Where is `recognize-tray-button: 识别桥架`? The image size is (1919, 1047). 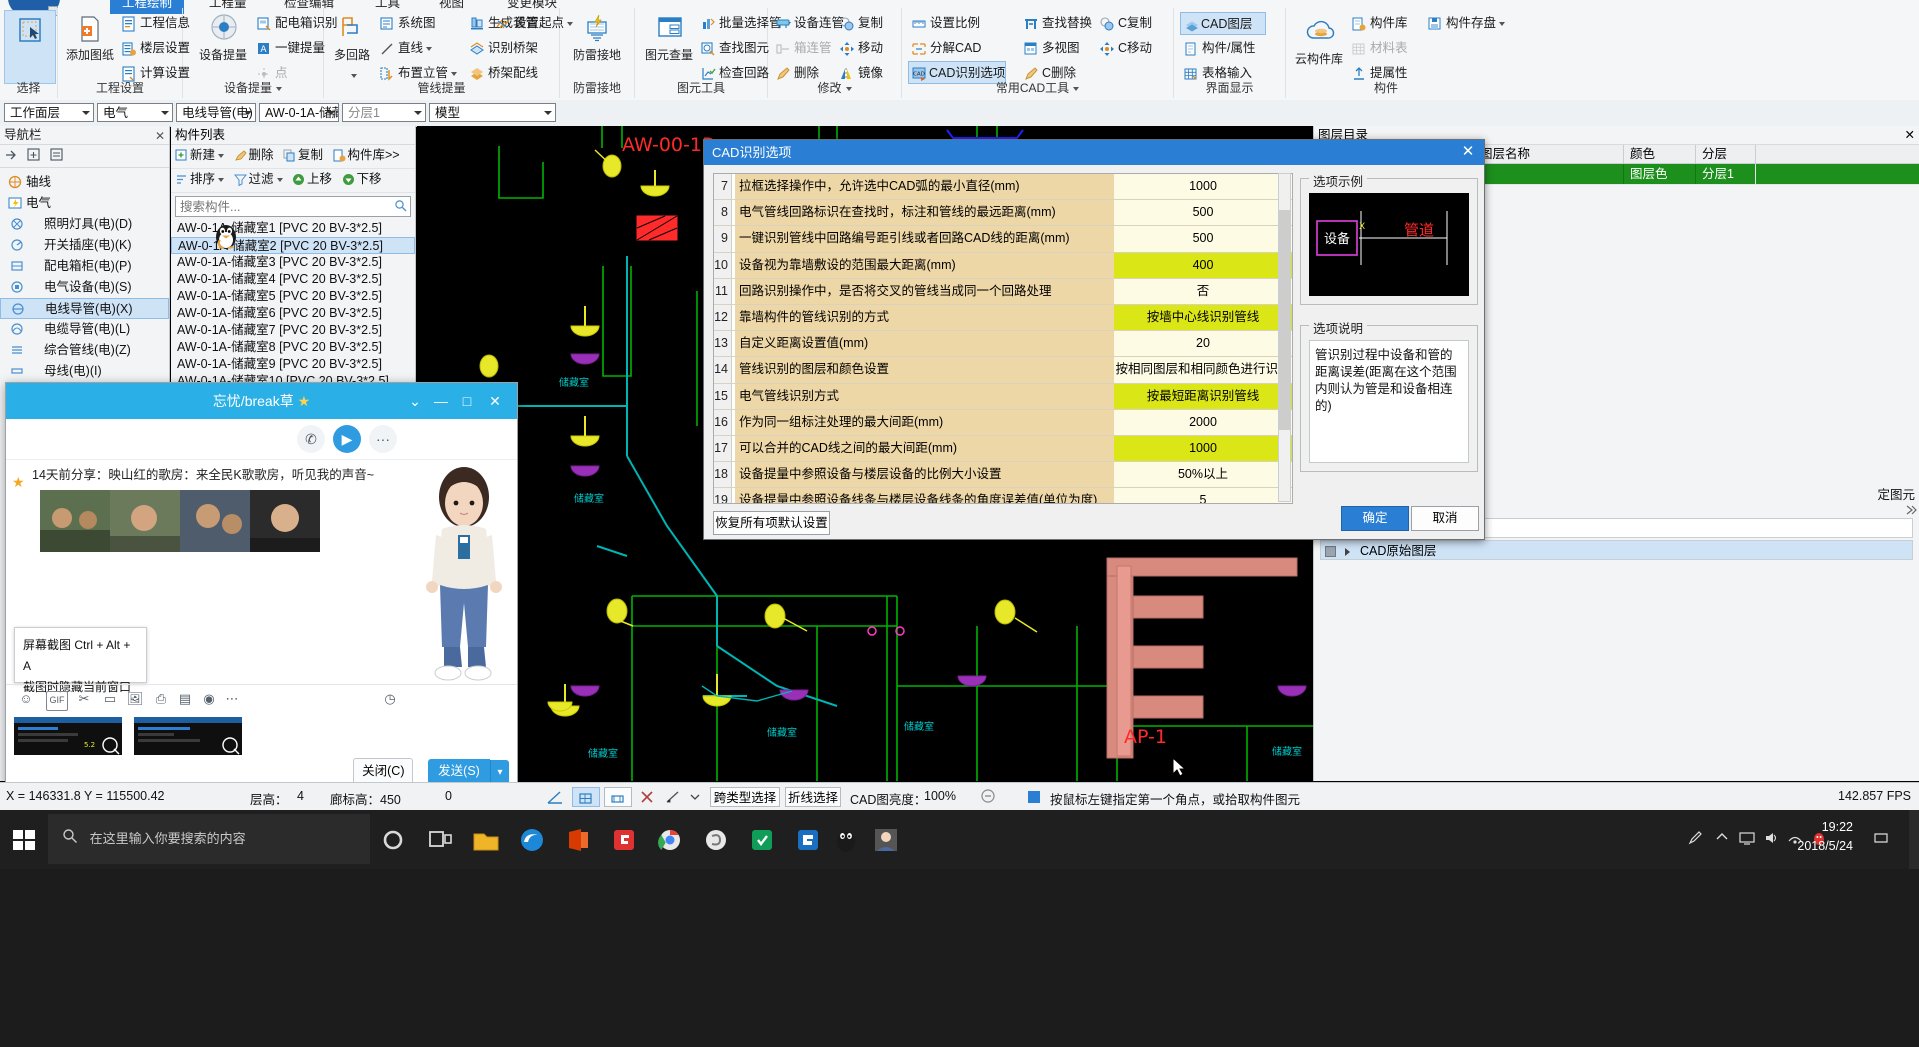 recognize-tray-button: 识别桥架 is located at coordinates (503, 48).